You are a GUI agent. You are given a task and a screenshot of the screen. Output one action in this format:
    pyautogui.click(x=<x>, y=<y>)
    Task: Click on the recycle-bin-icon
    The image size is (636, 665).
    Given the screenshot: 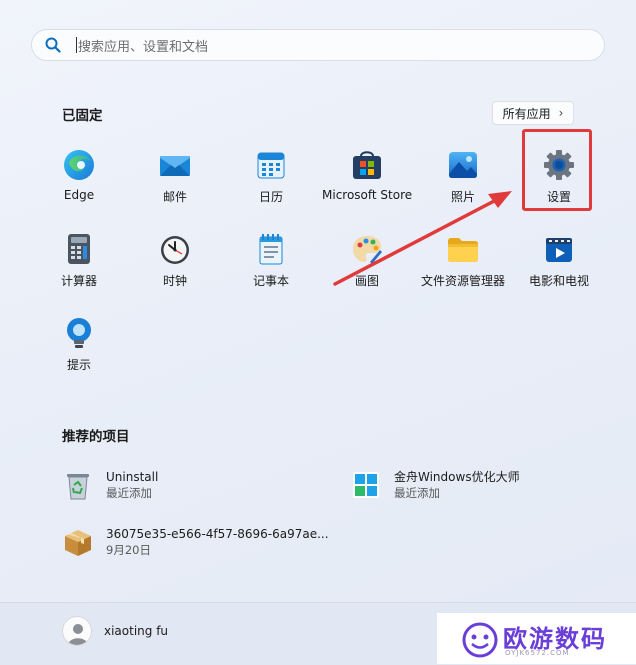 What is the action you would take?
    pyautogui.click(x=78, y=487)
    